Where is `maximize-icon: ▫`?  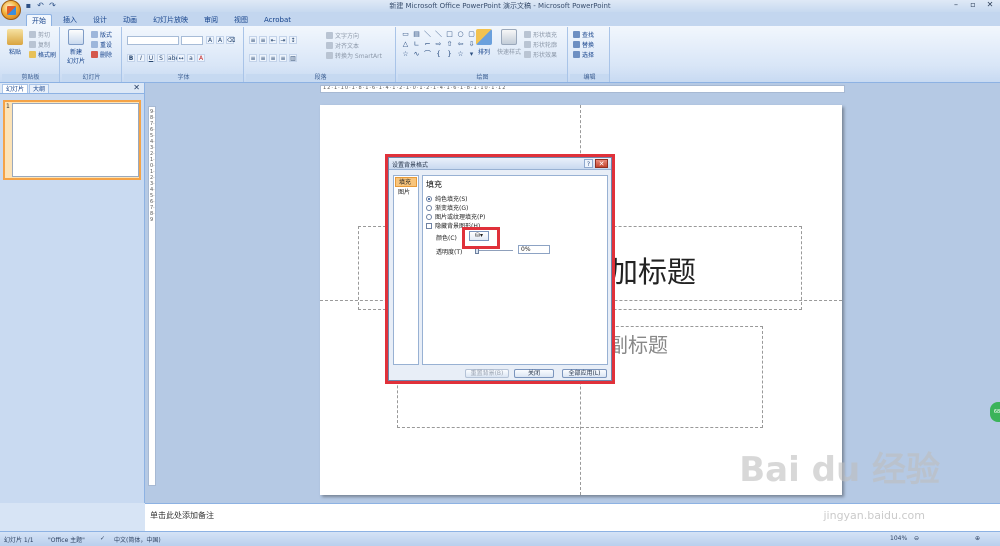 maximize-icon: ▫ is located at coordinates (973, 5).